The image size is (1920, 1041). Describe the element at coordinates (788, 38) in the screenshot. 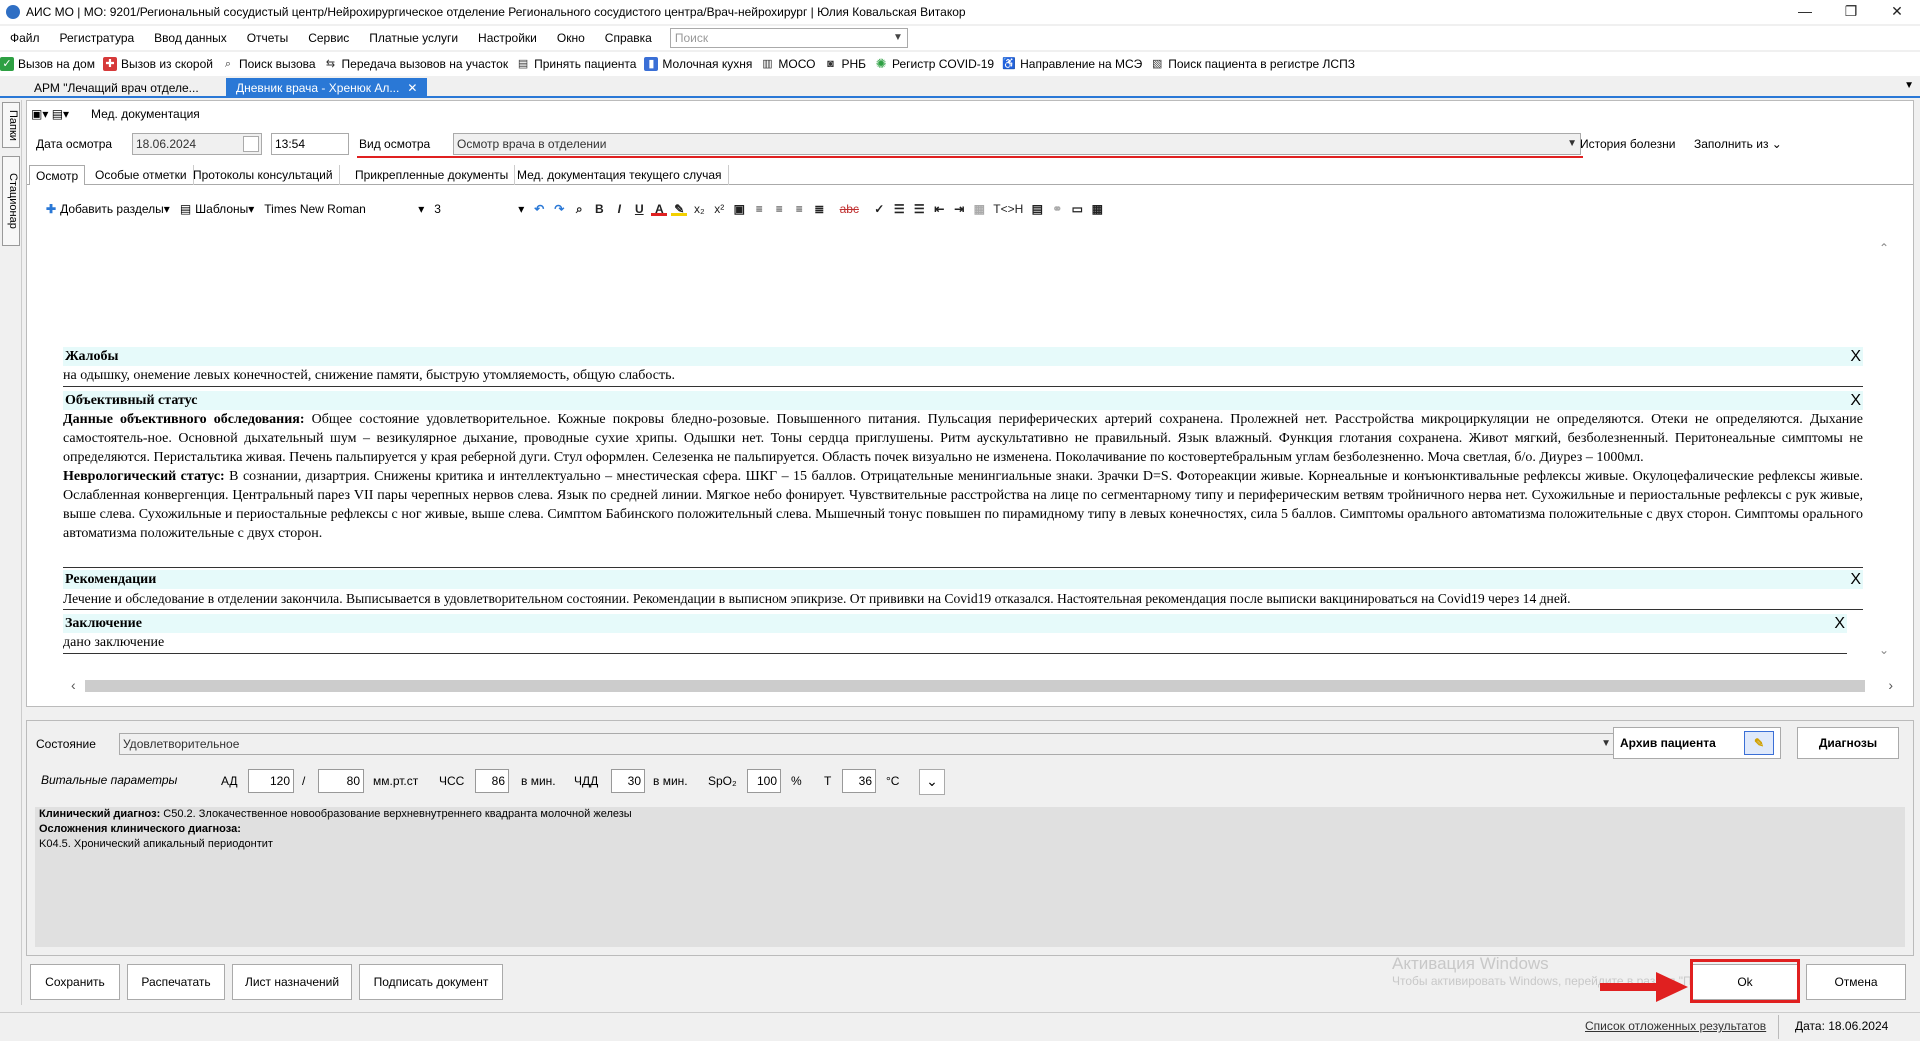

I see `search-input: Поиск ▼` at that location.